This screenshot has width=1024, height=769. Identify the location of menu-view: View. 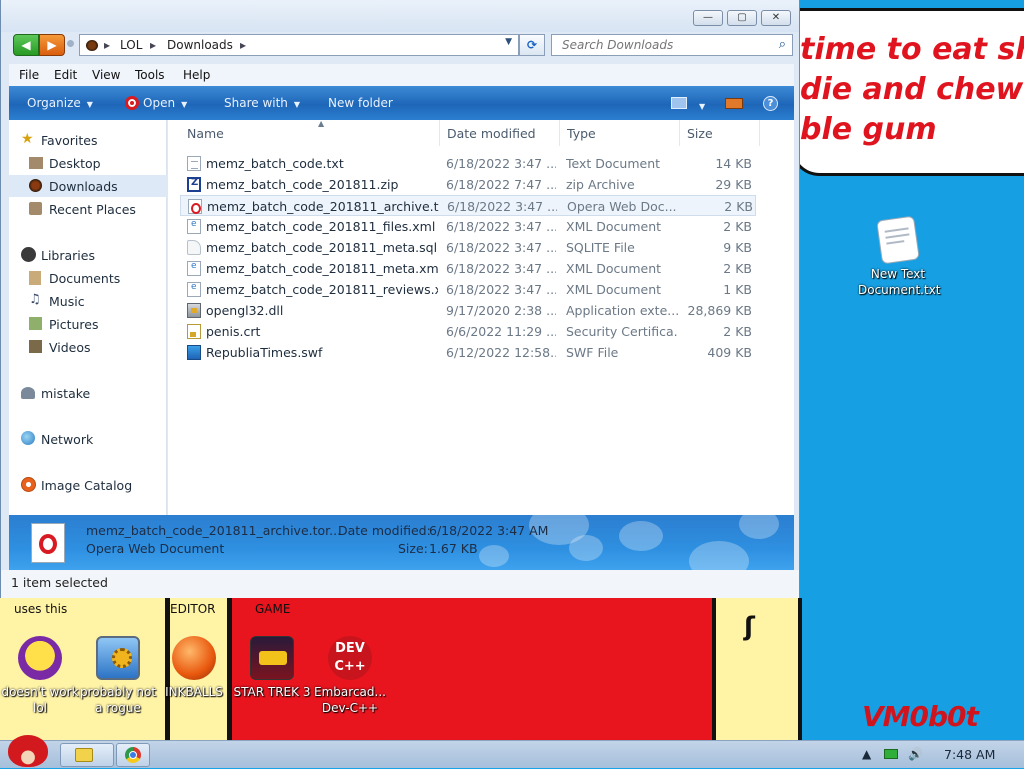
(106, 75).